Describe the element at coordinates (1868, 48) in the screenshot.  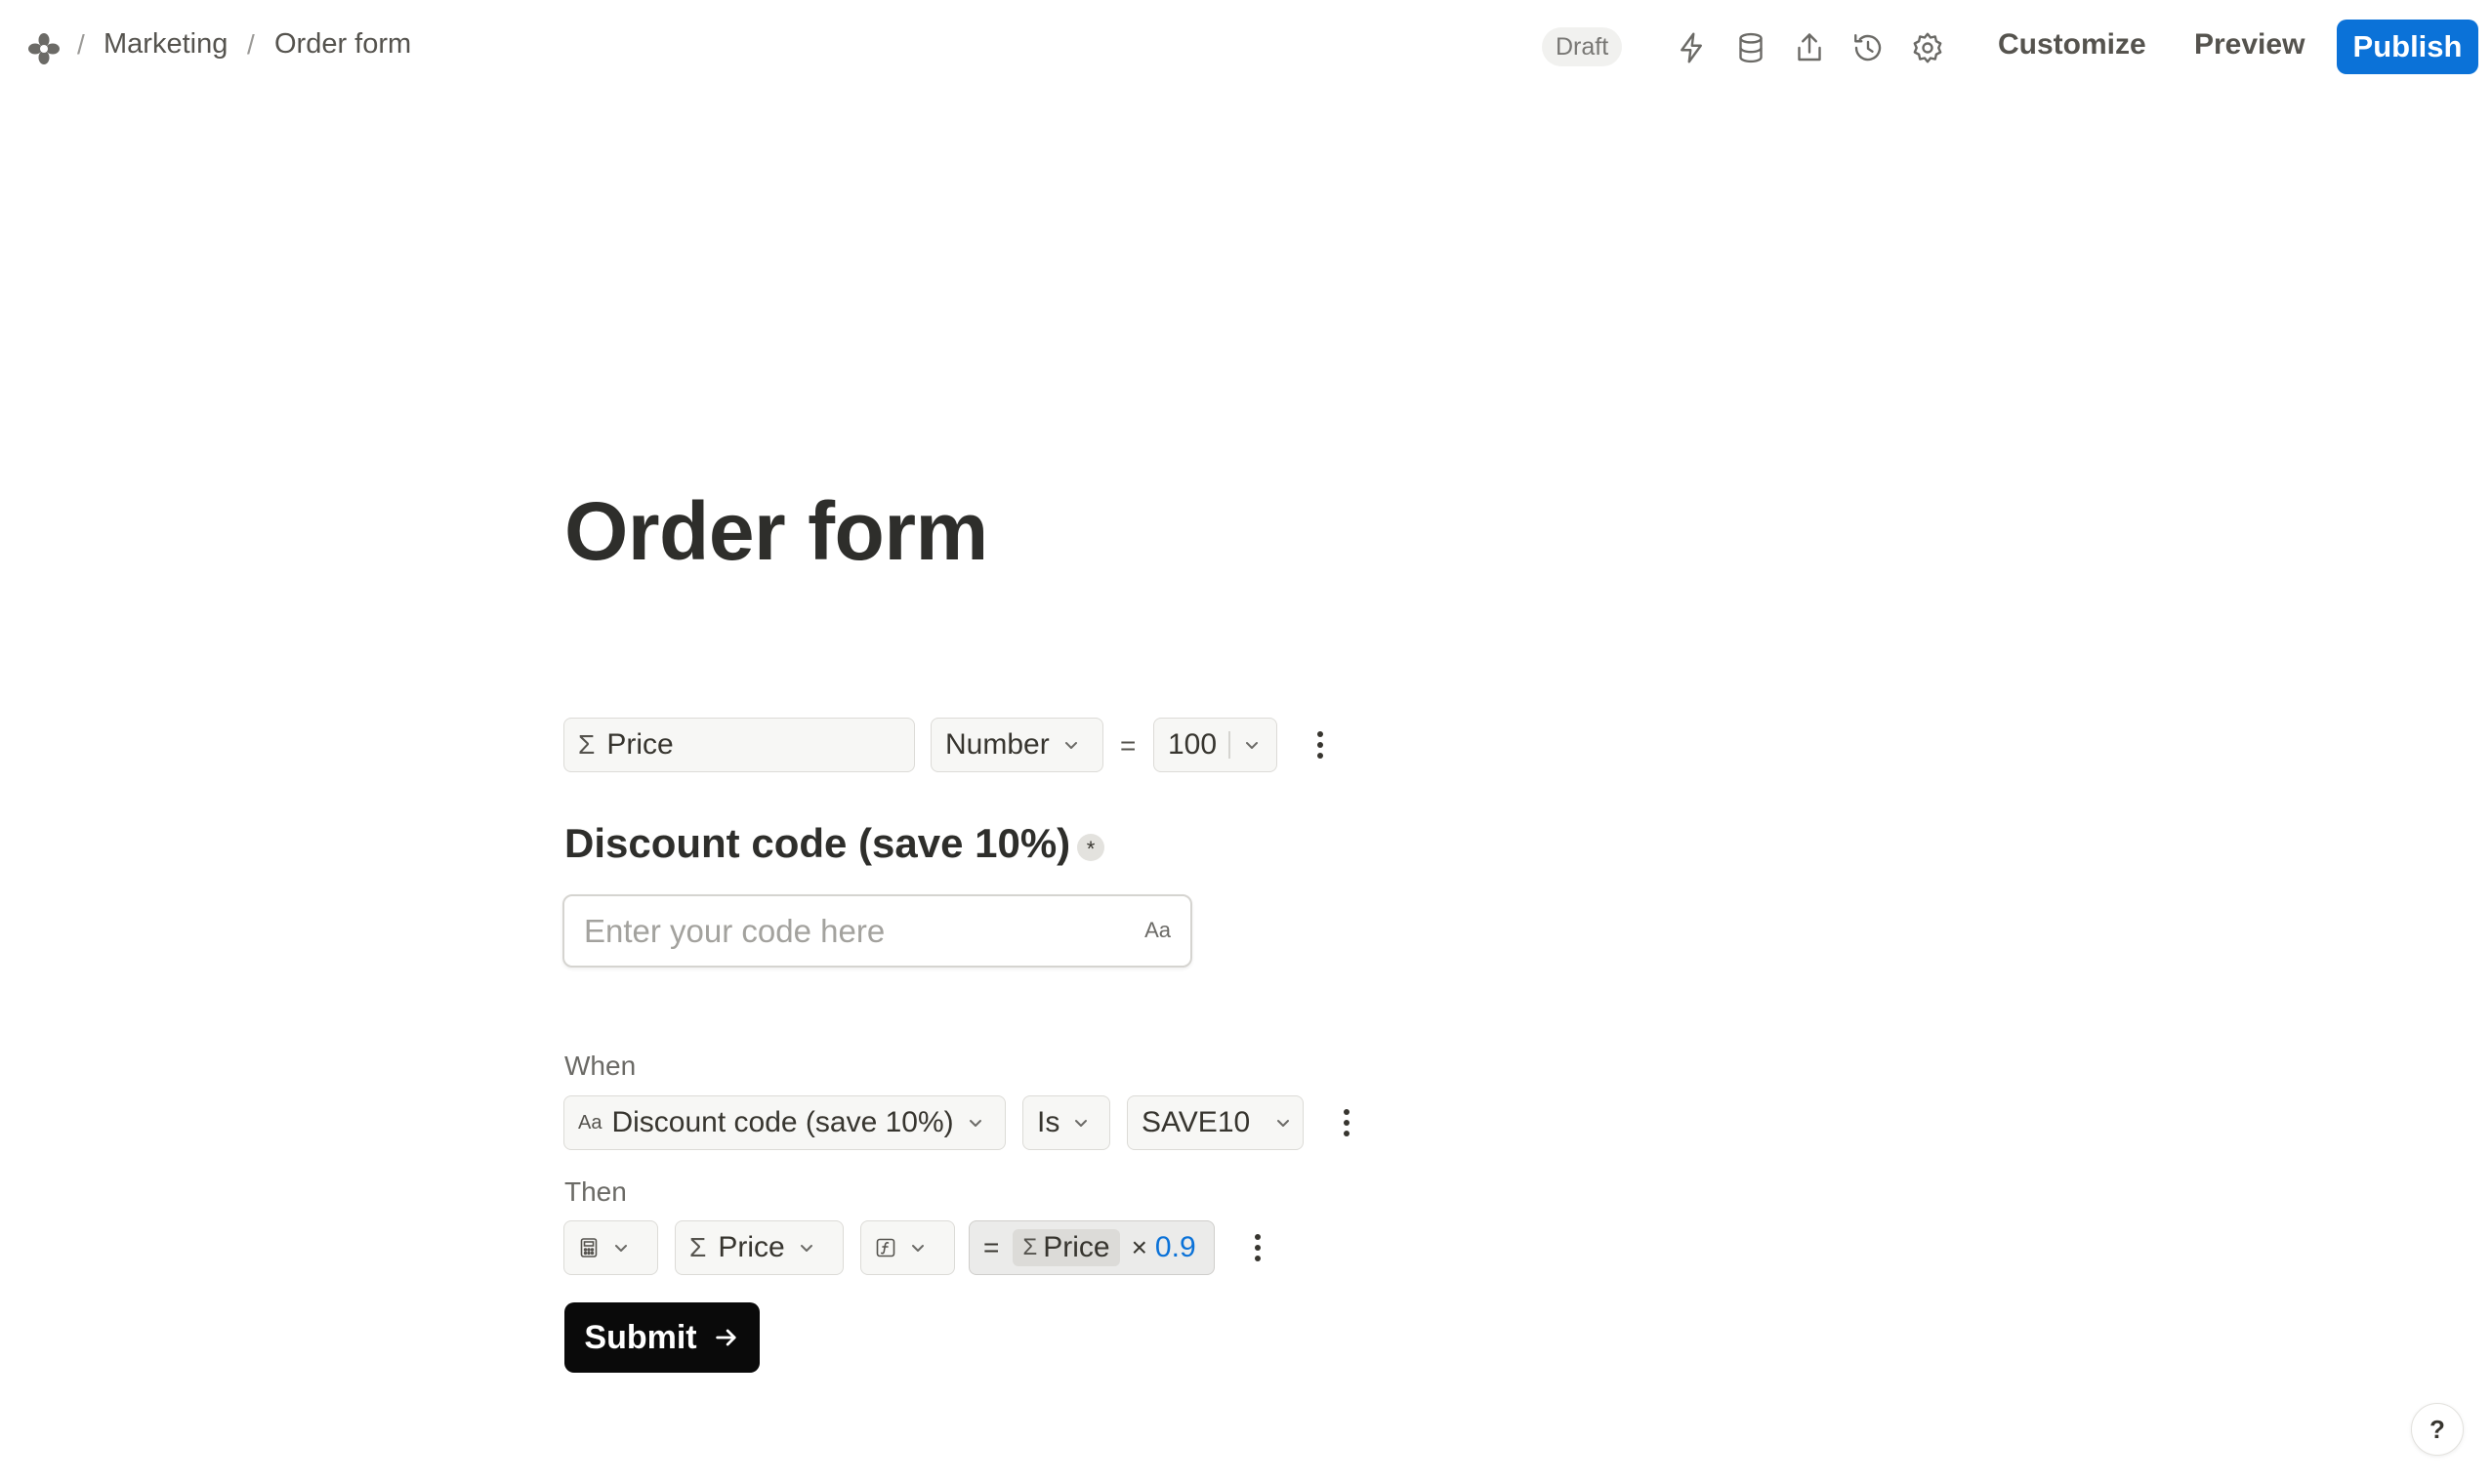
I see `history-icon` at that location.